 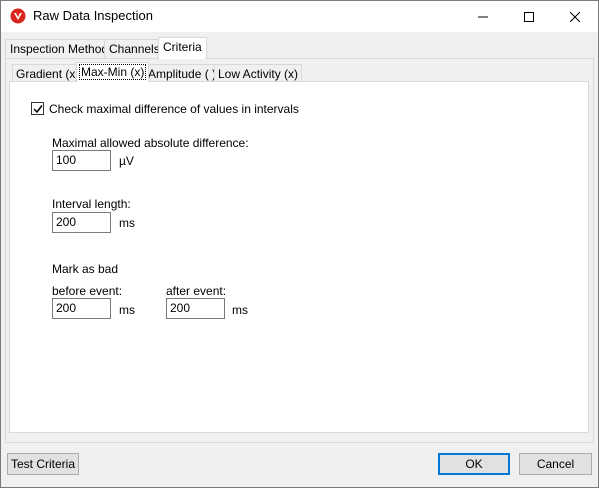 I want to click on tab-max-min: Max-Min (x), so click(x=113, y=72).